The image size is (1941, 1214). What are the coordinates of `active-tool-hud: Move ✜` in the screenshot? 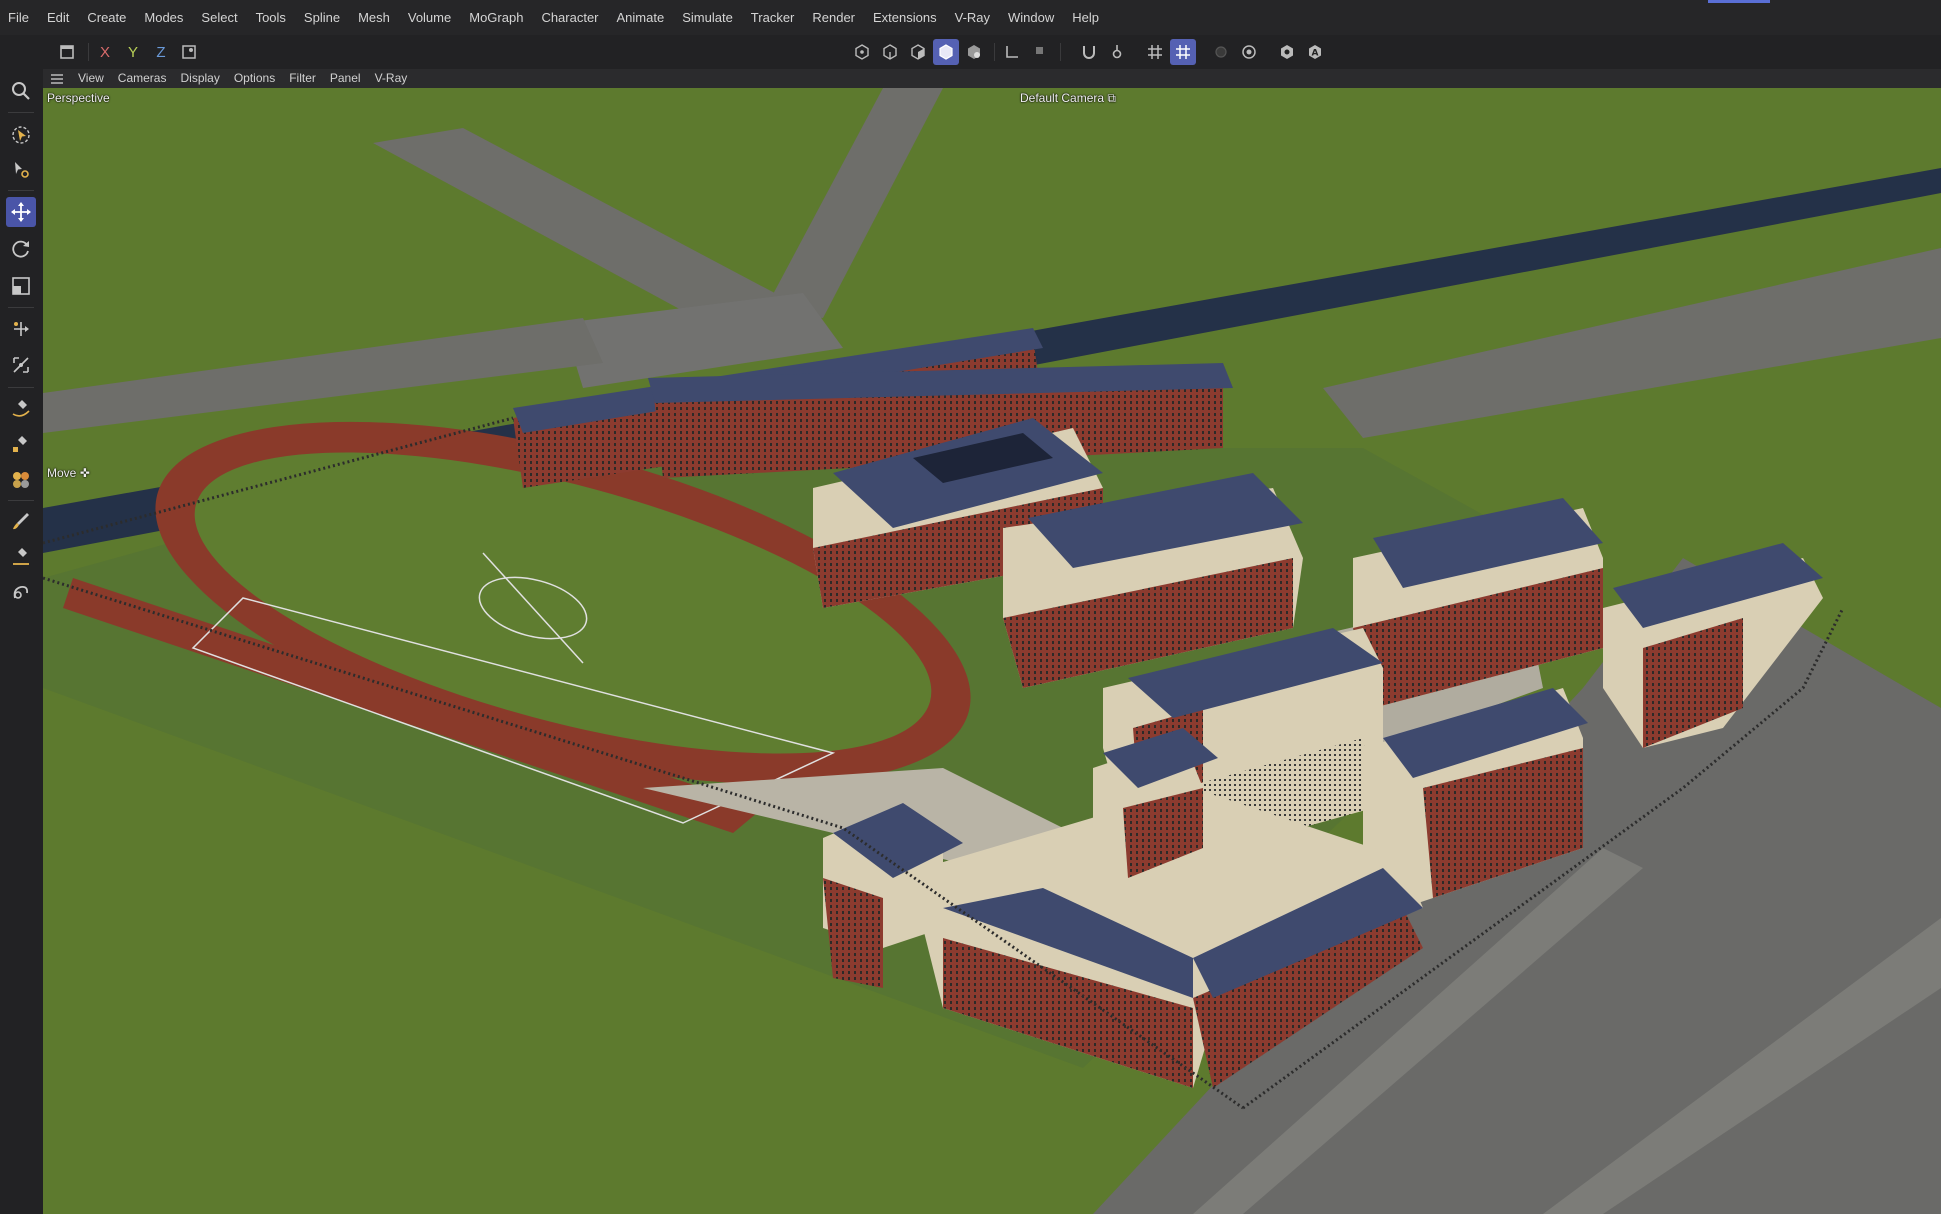 It's located at (68, 473).